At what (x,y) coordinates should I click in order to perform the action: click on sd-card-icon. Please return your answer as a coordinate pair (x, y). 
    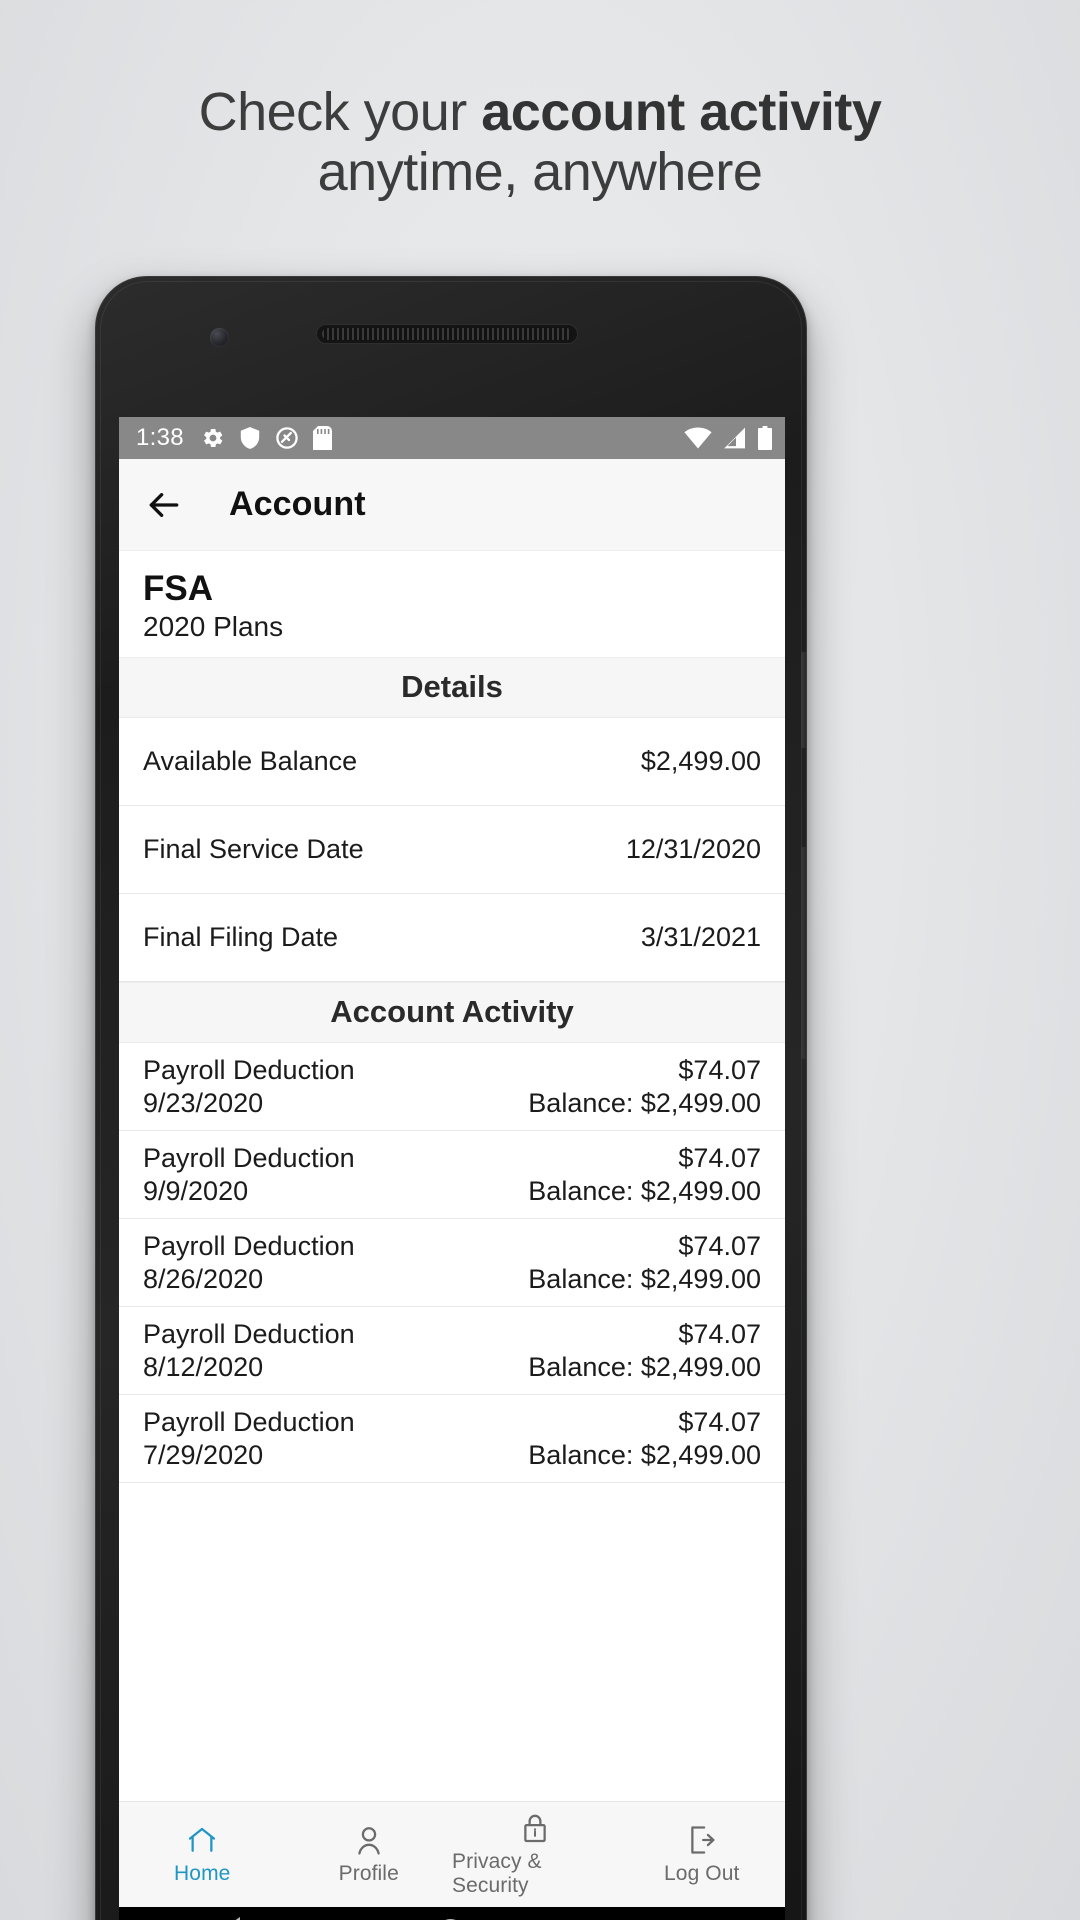
    Looking at the image, I should click on (322, 438).